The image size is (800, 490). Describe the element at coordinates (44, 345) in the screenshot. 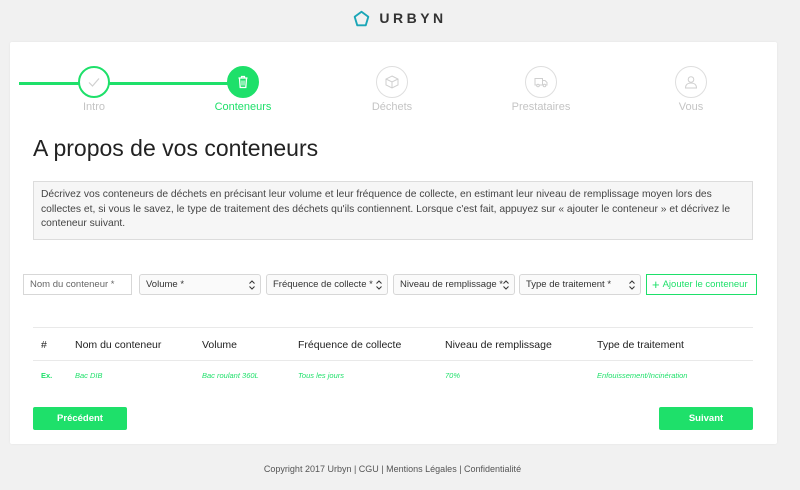

I see `column-header: #` at that location.